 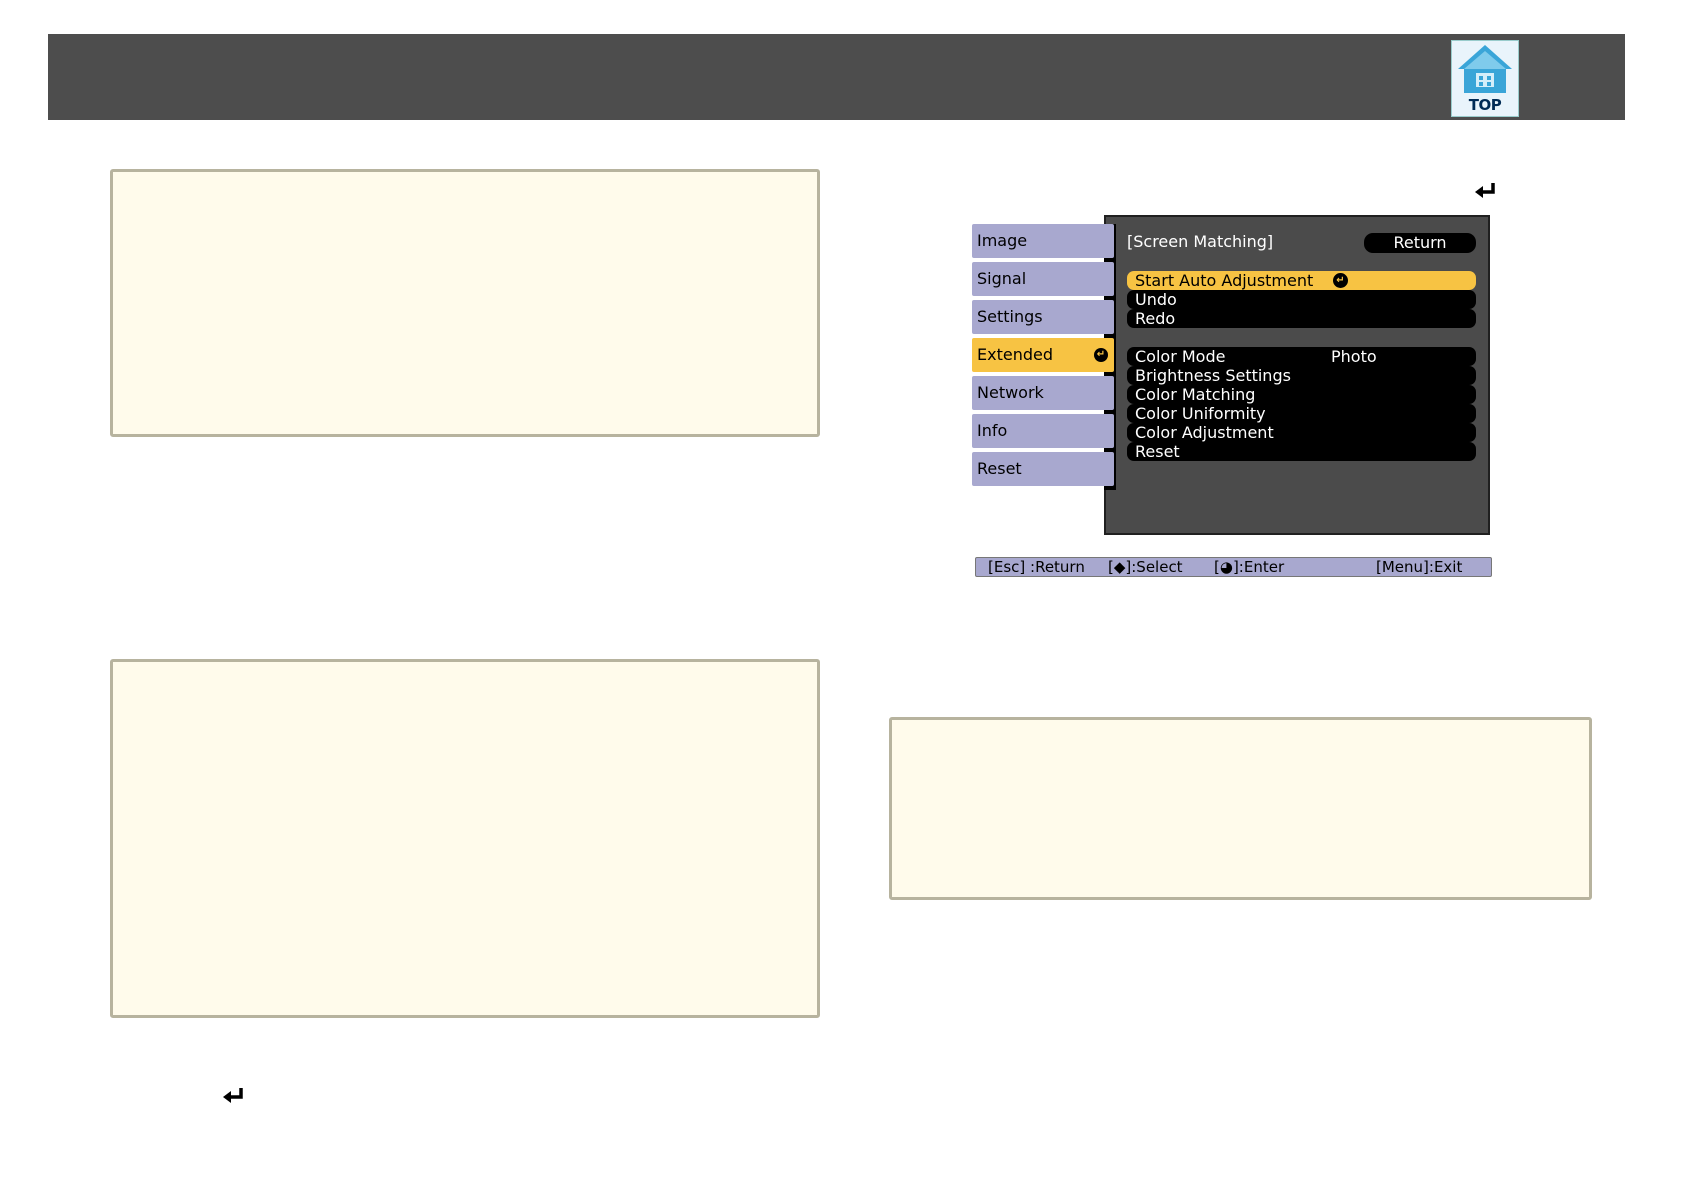 What do you see at coordinates (1157, 451) in the screenshot?
I see `menu-item-label: Reset` at bounding box center [1157, 451].